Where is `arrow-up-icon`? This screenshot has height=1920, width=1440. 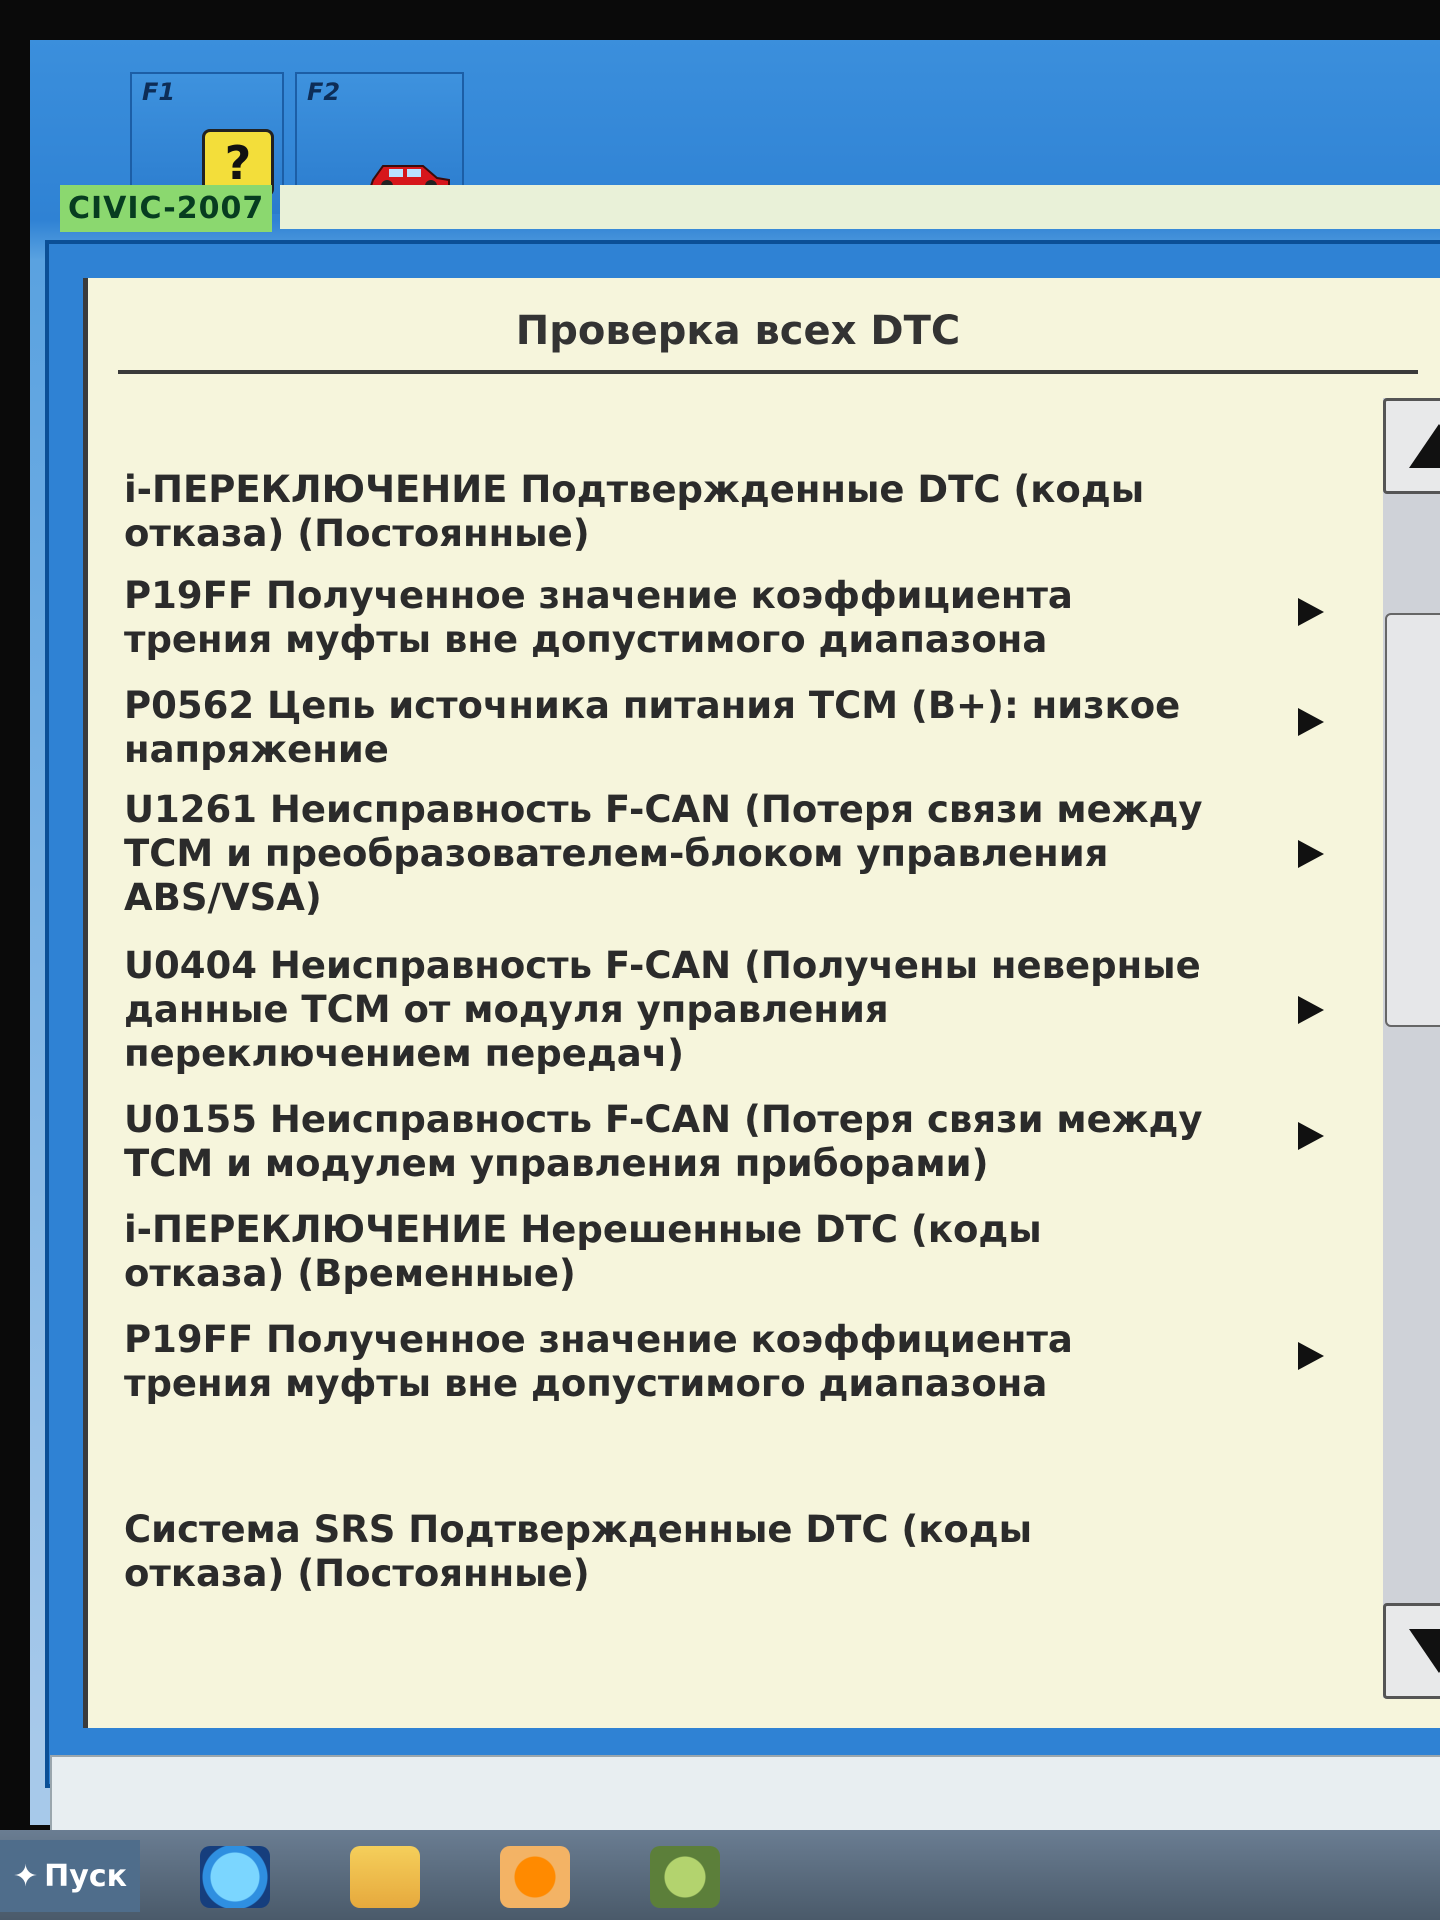 arrow-up-icon is located at coordinates (1424, 446).